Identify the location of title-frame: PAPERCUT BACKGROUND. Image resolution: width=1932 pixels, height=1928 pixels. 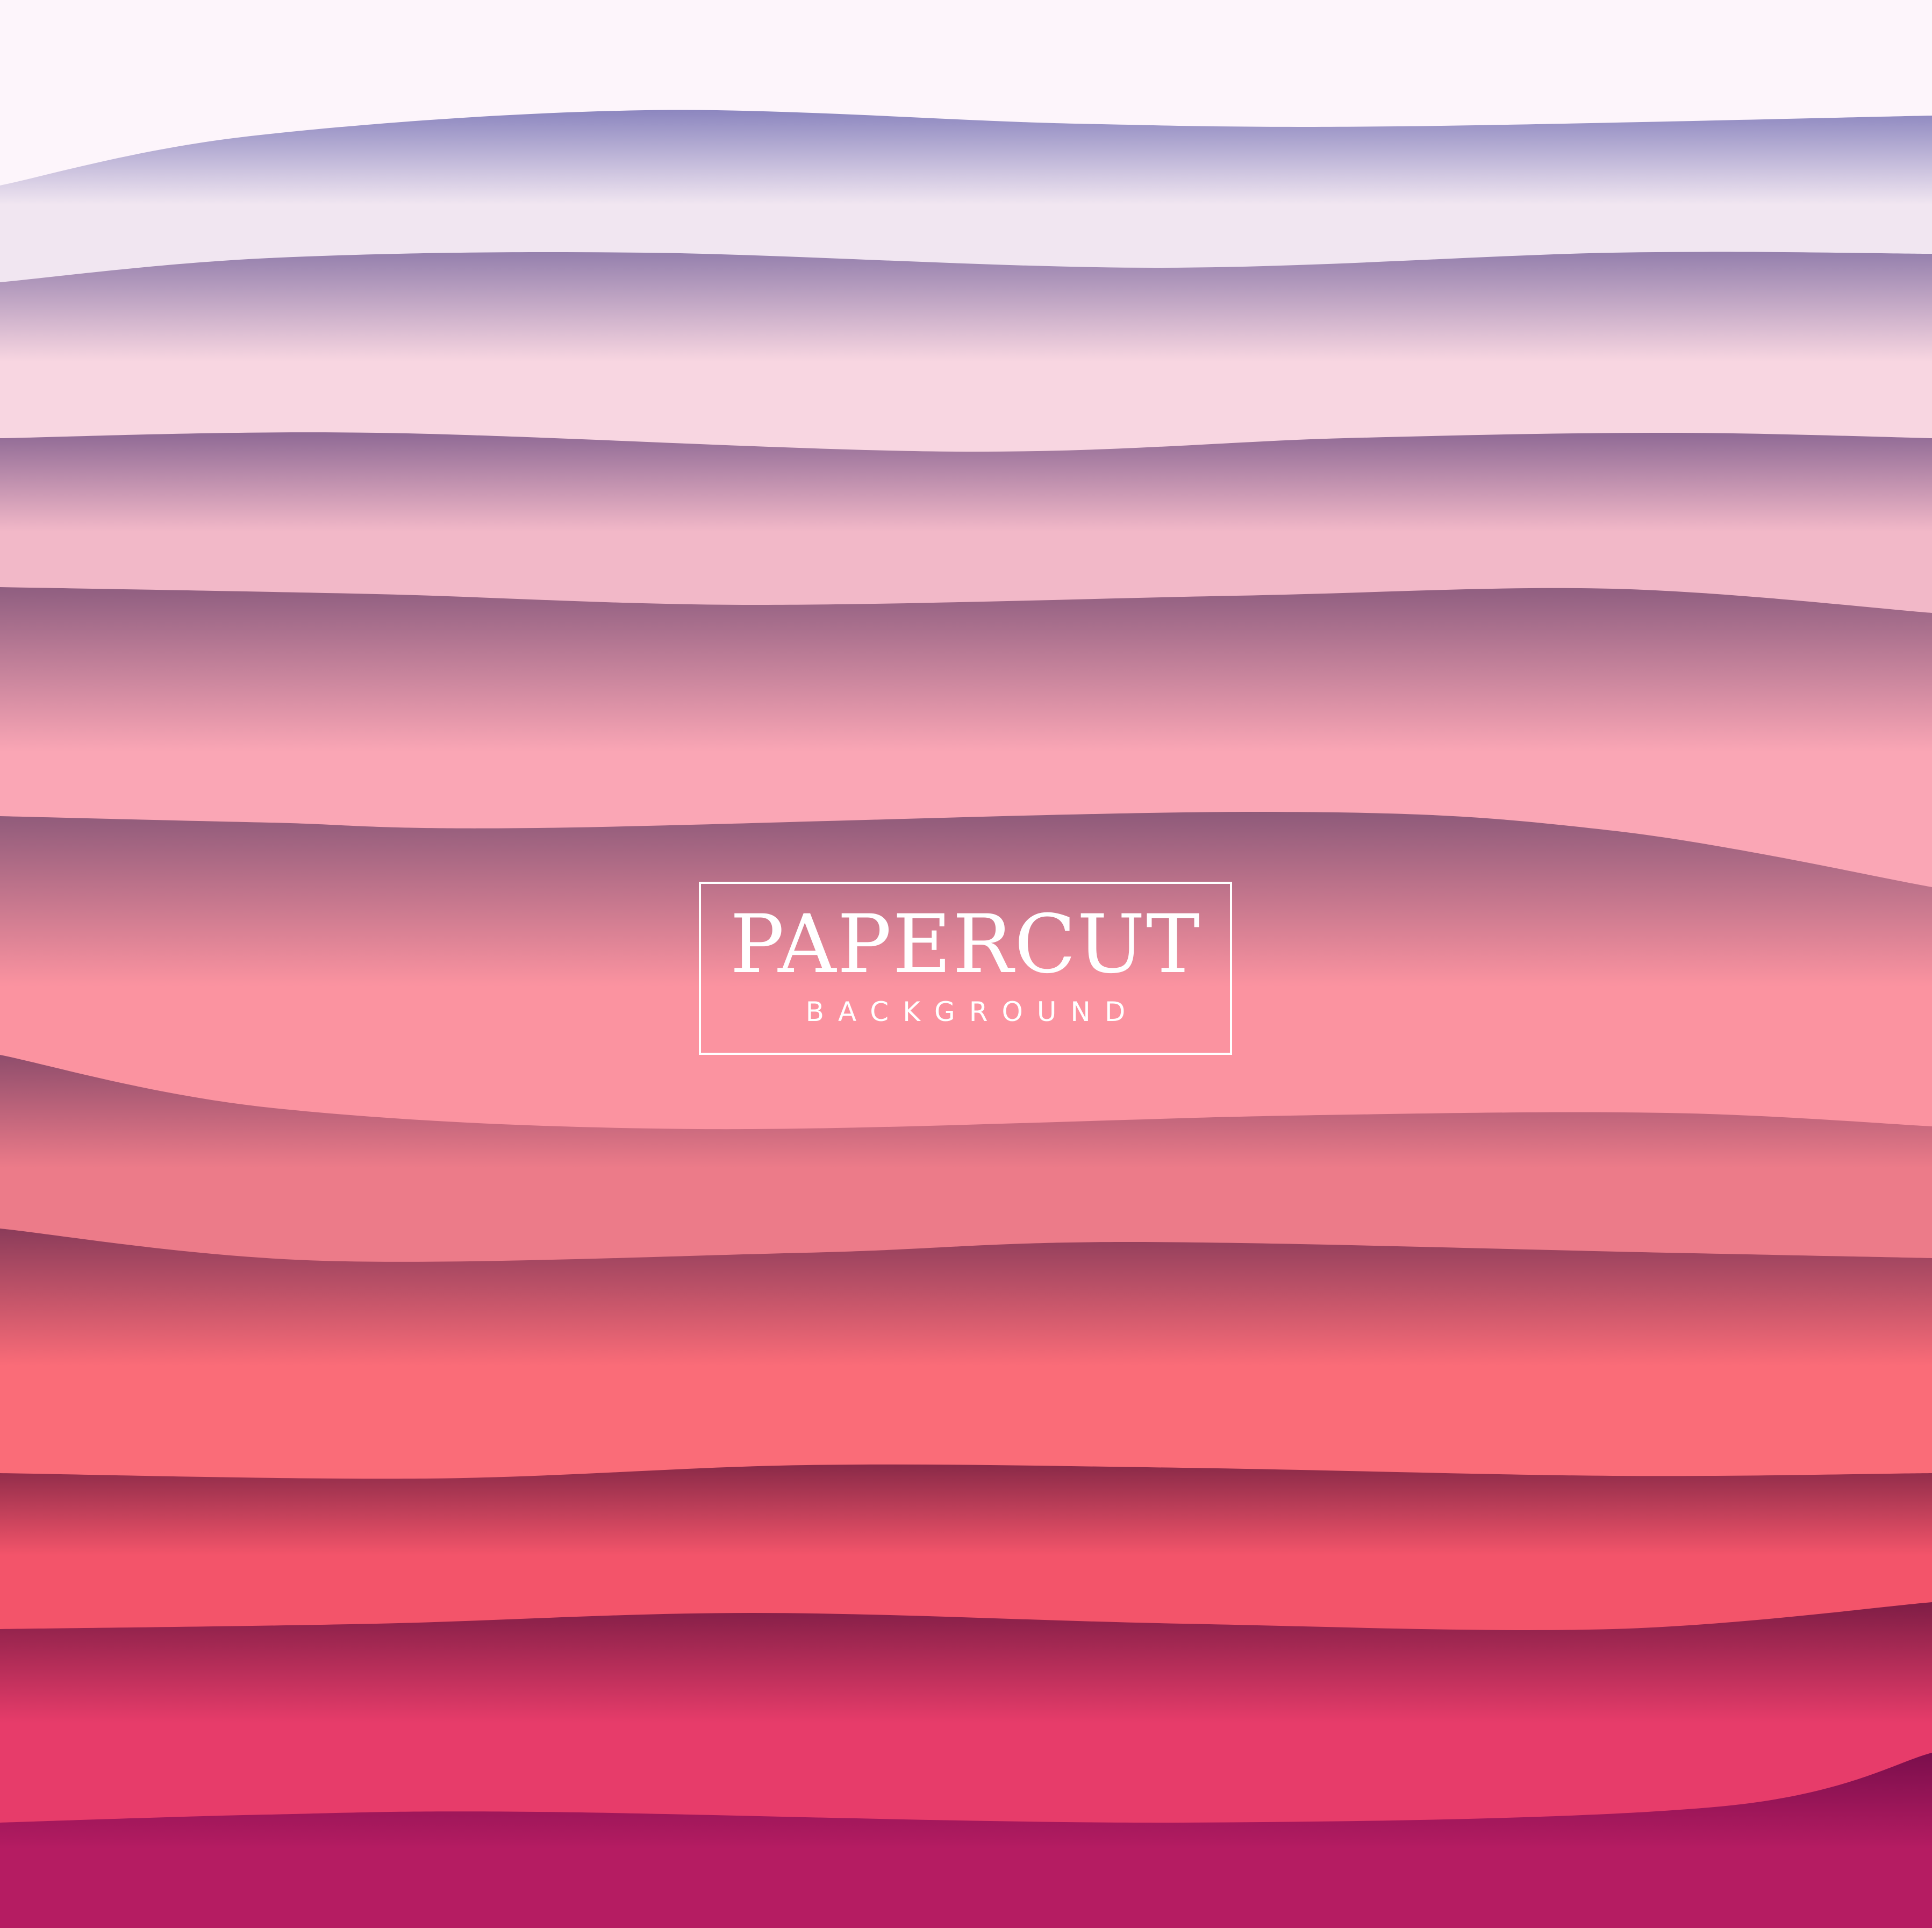
(965, 969).